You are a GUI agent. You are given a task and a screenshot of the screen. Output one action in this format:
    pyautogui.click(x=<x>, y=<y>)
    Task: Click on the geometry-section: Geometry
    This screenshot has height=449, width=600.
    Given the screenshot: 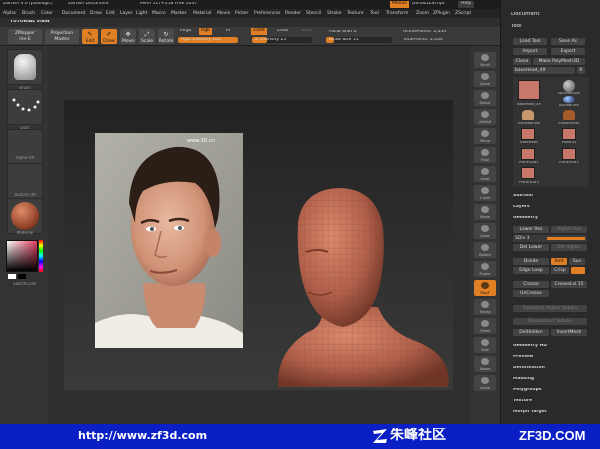 What is the action you would take?
    pyautogui.click(x=525, y=218)
    